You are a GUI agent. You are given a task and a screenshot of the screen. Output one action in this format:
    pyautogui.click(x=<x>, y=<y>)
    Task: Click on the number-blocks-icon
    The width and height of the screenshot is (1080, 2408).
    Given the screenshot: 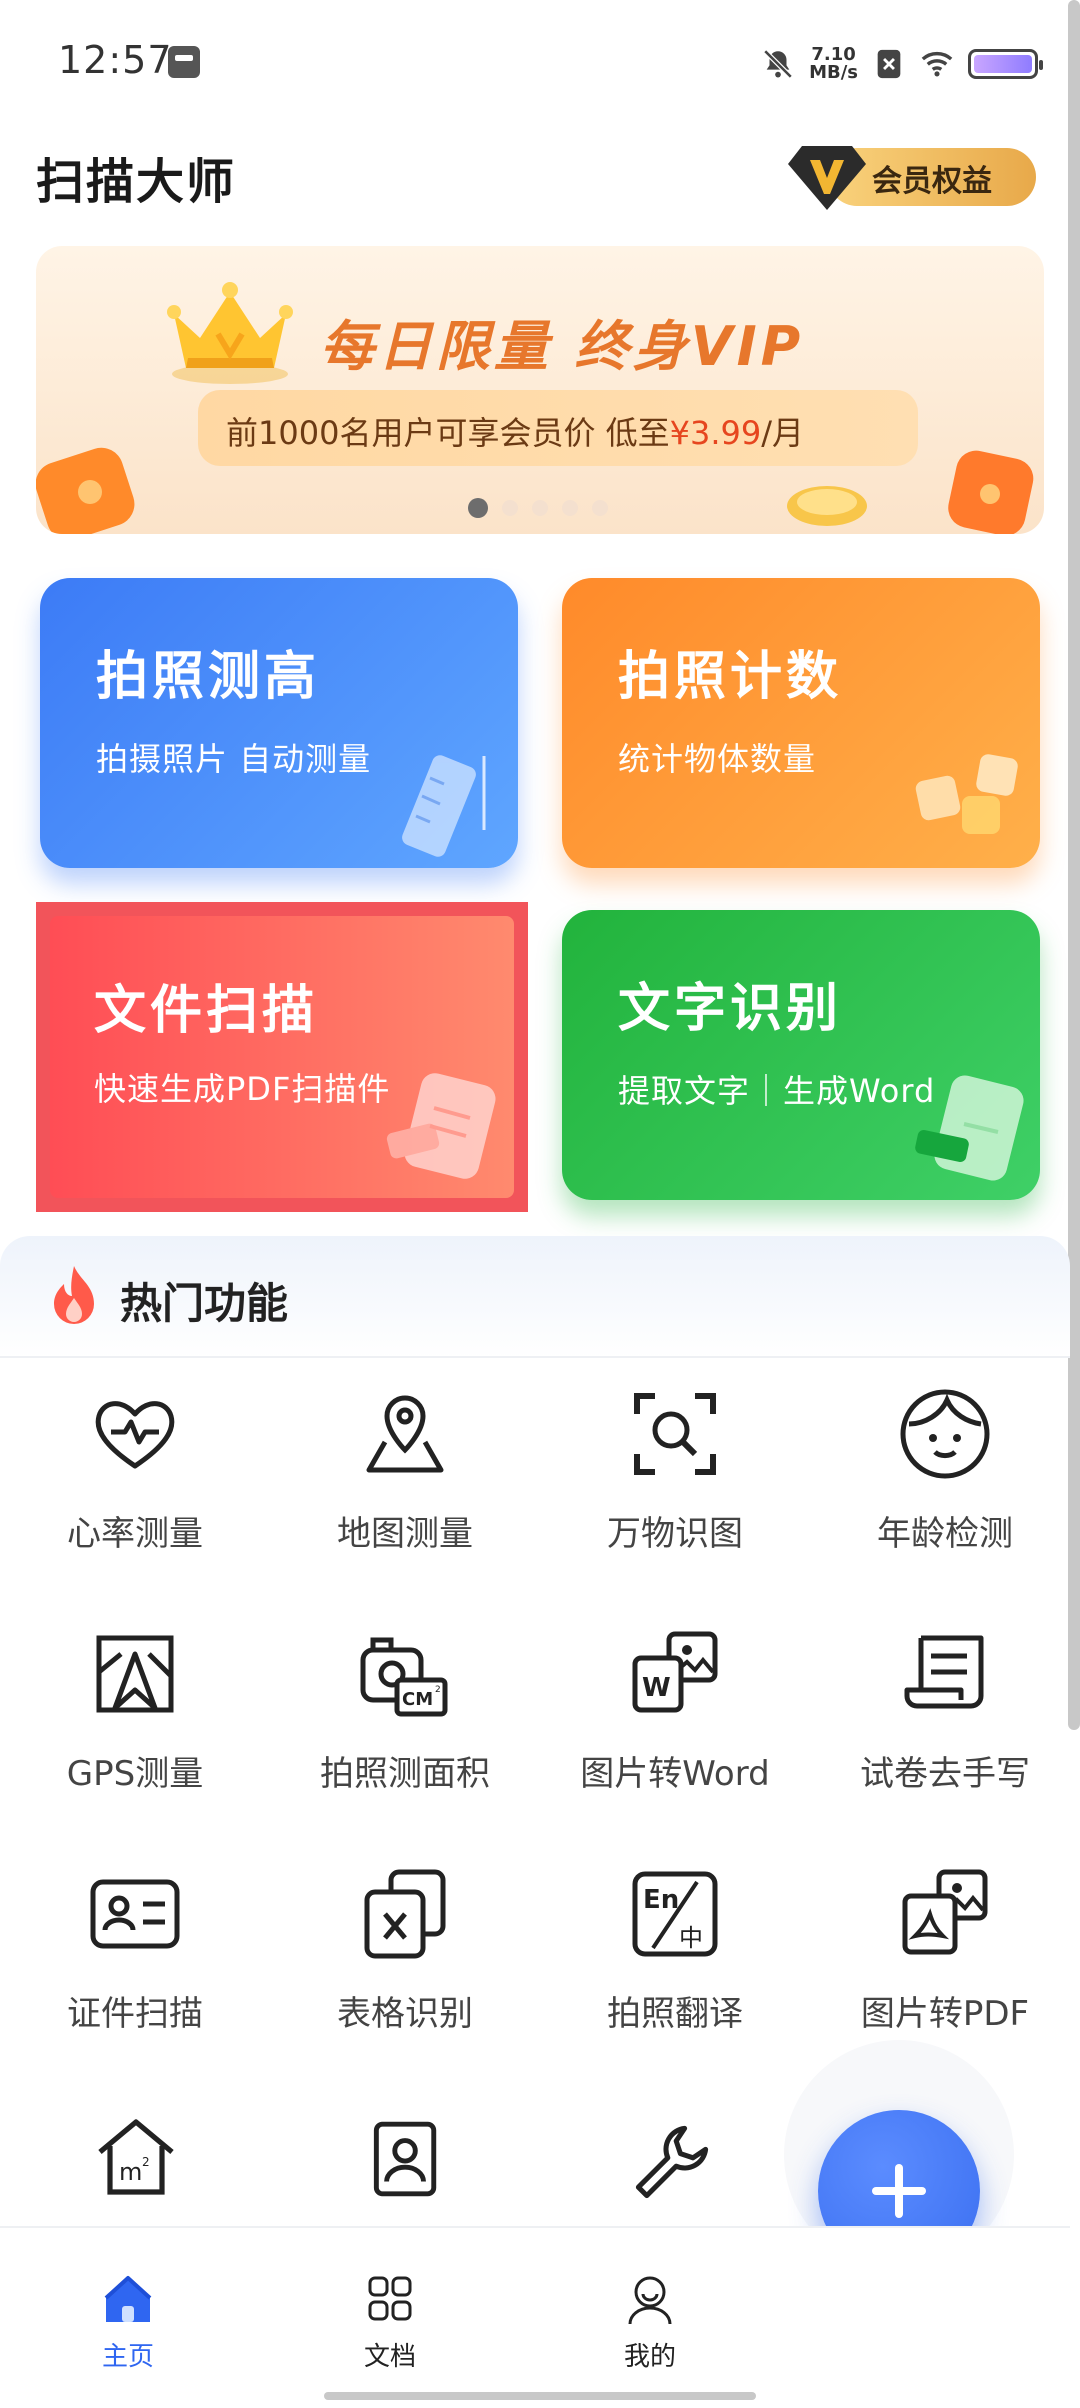 What is the action you would take?
    pyautogui.click(x=966, y=794)
    